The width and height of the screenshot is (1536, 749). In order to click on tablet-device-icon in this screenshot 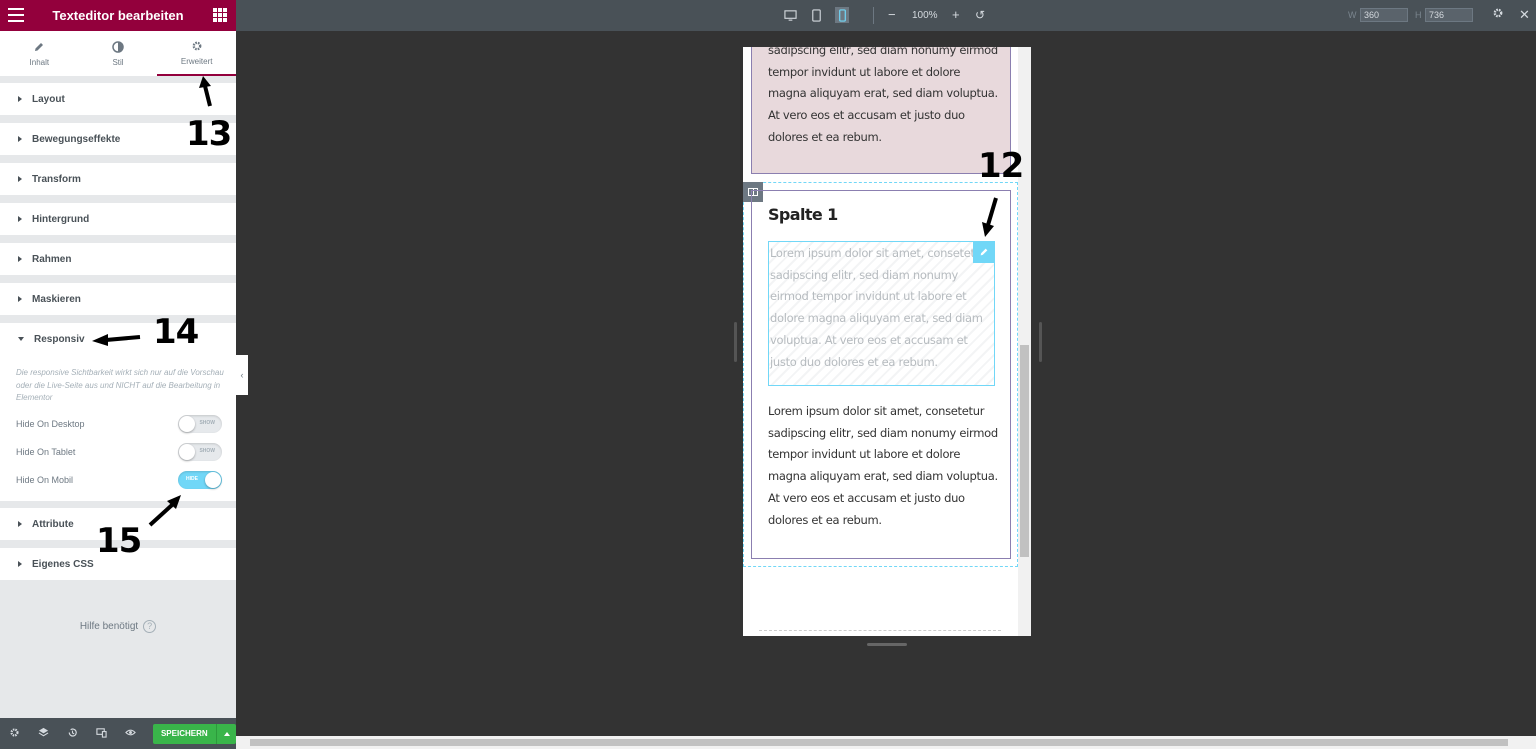, I will do `click(816, 15)`.